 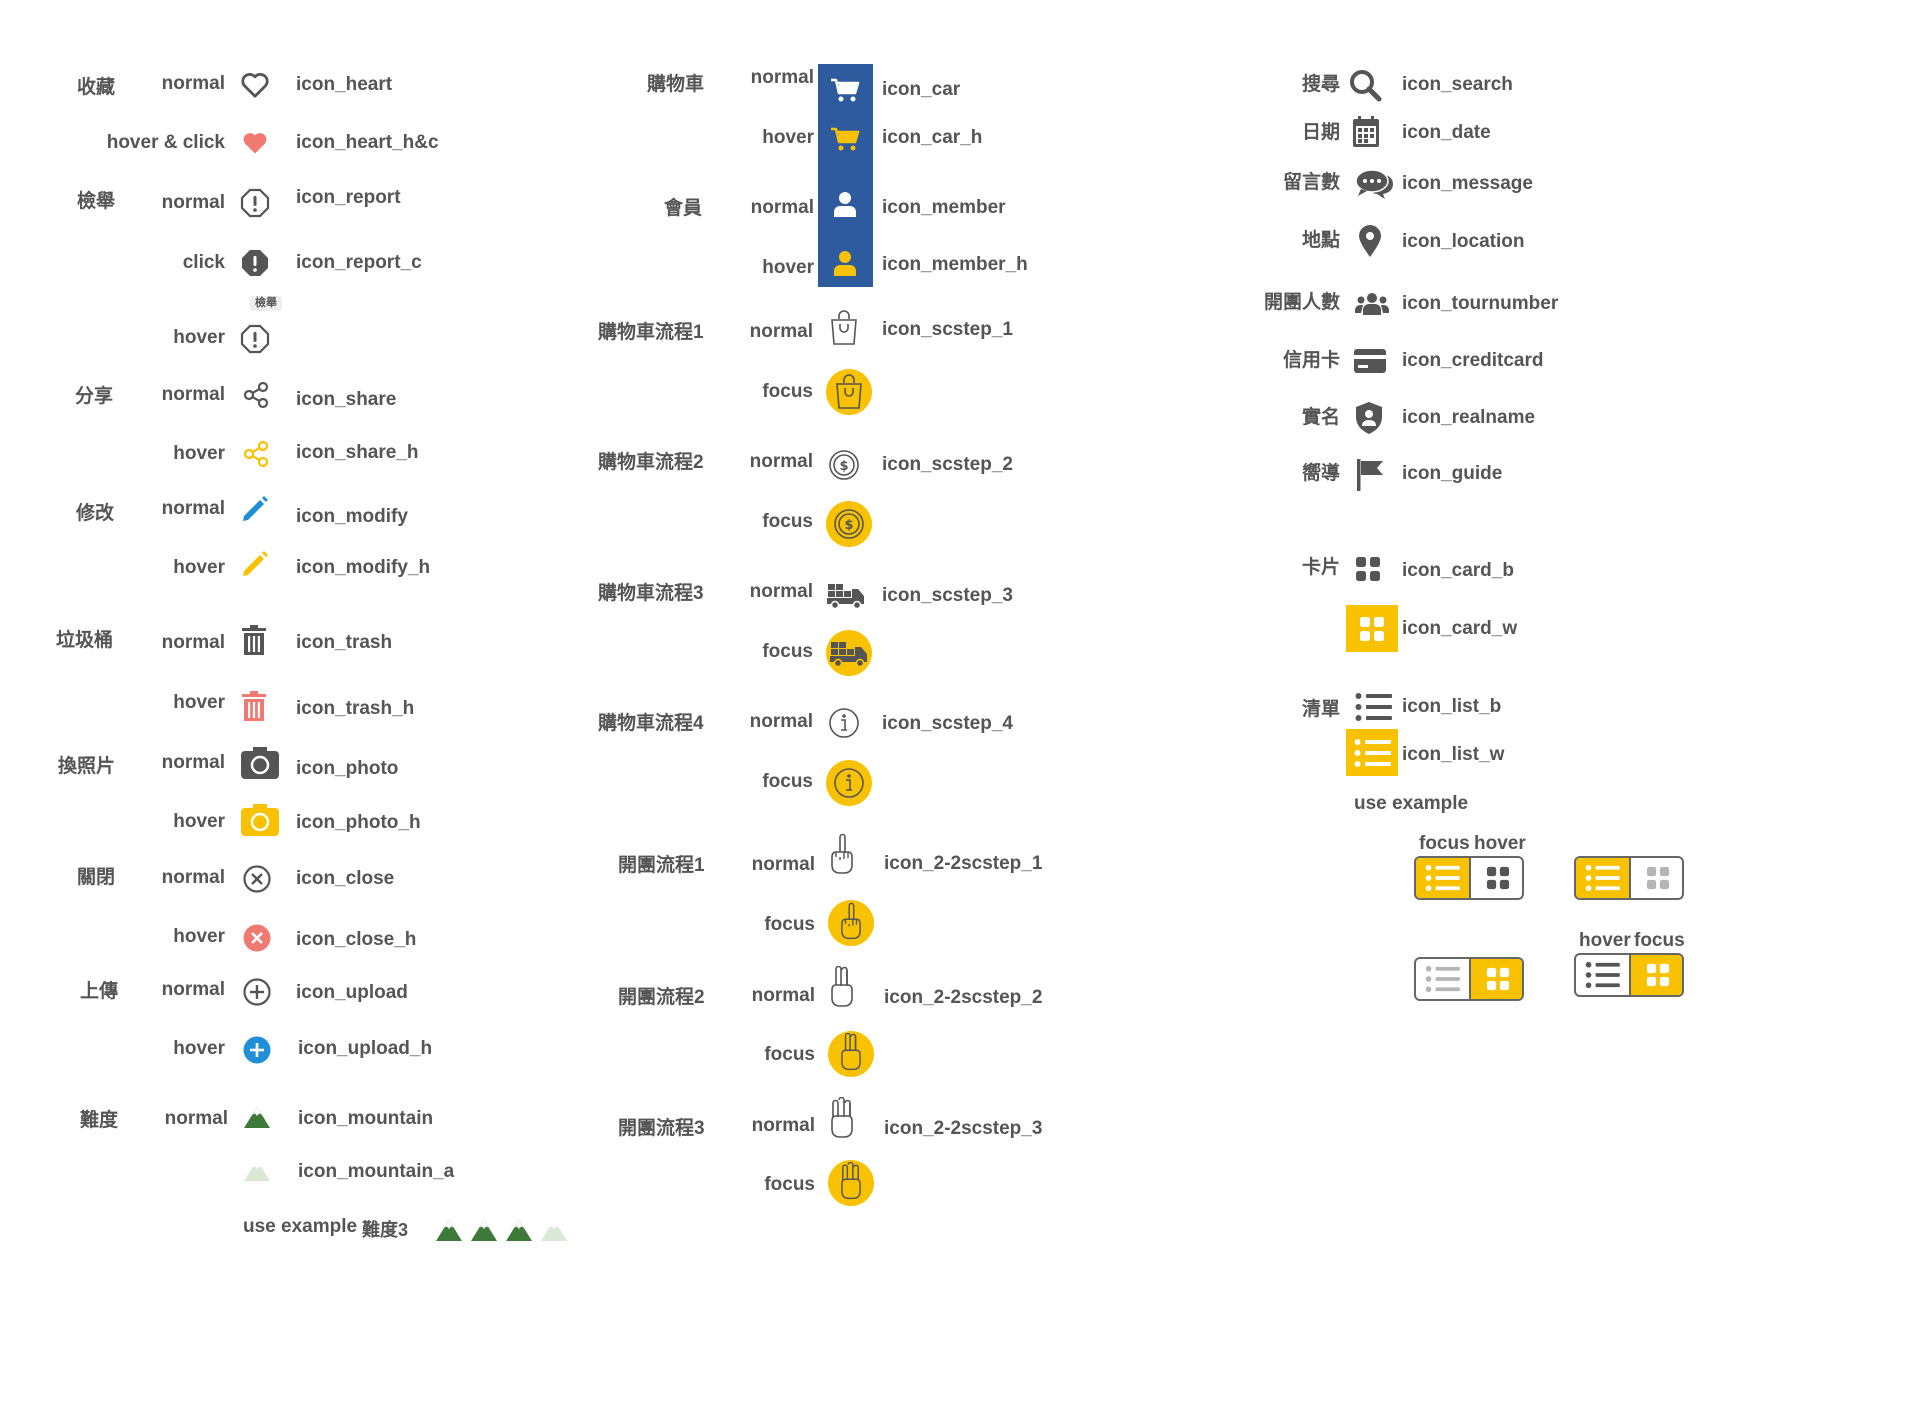 I want to click on search-icon, so click(x=1365, y=85).